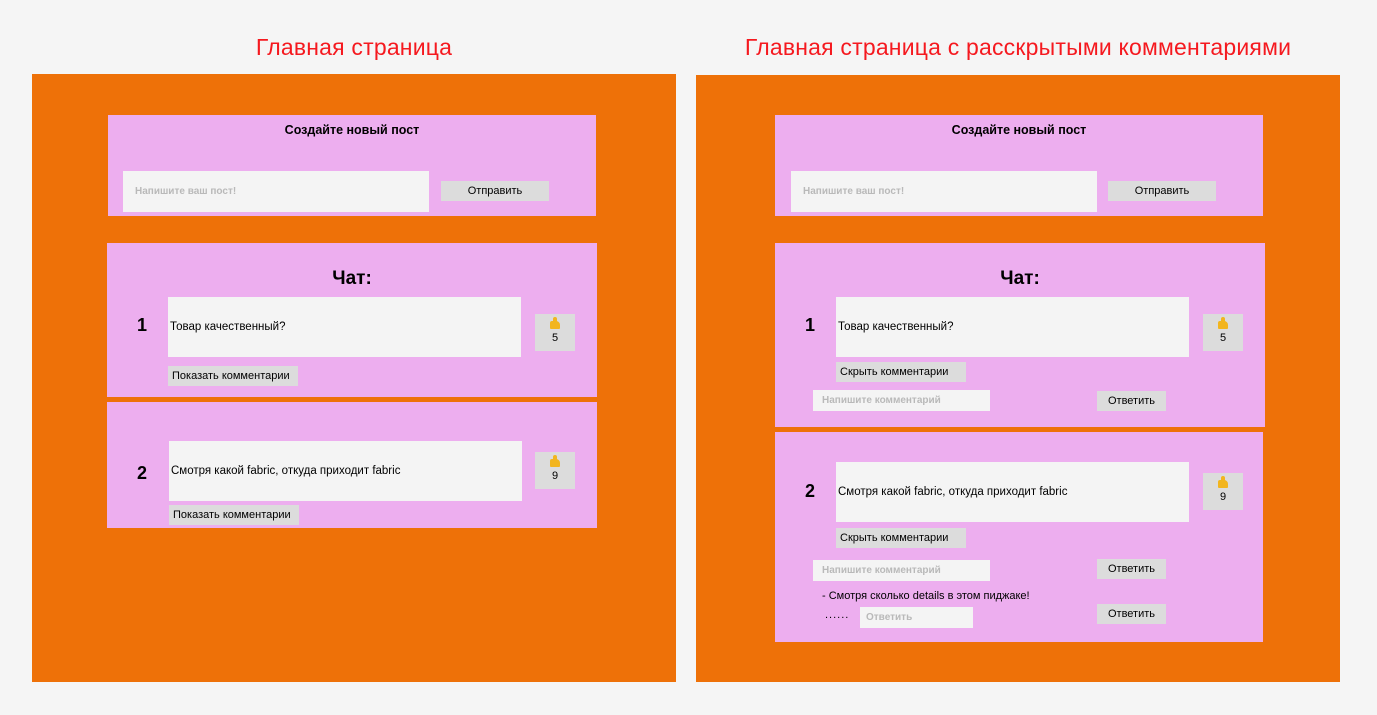 The height and width of the screenshot is (715, 1377). Describe the element at coordinates (926, 596) in the screenshot. I see `comment-text: - Смотря сколько details в этом пиджаке!` at that location.